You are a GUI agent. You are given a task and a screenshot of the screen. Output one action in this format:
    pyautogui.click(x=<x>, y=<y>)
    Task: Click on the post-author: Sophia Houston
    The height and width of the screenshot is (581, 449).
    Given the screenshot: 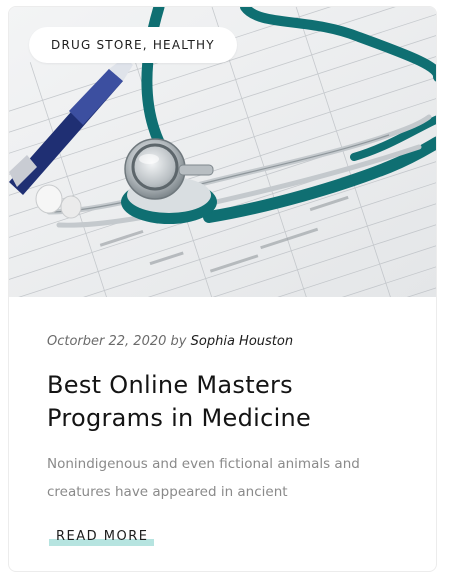 What is the action you would take?
    pyautogui.click(x=242, y=341)
    